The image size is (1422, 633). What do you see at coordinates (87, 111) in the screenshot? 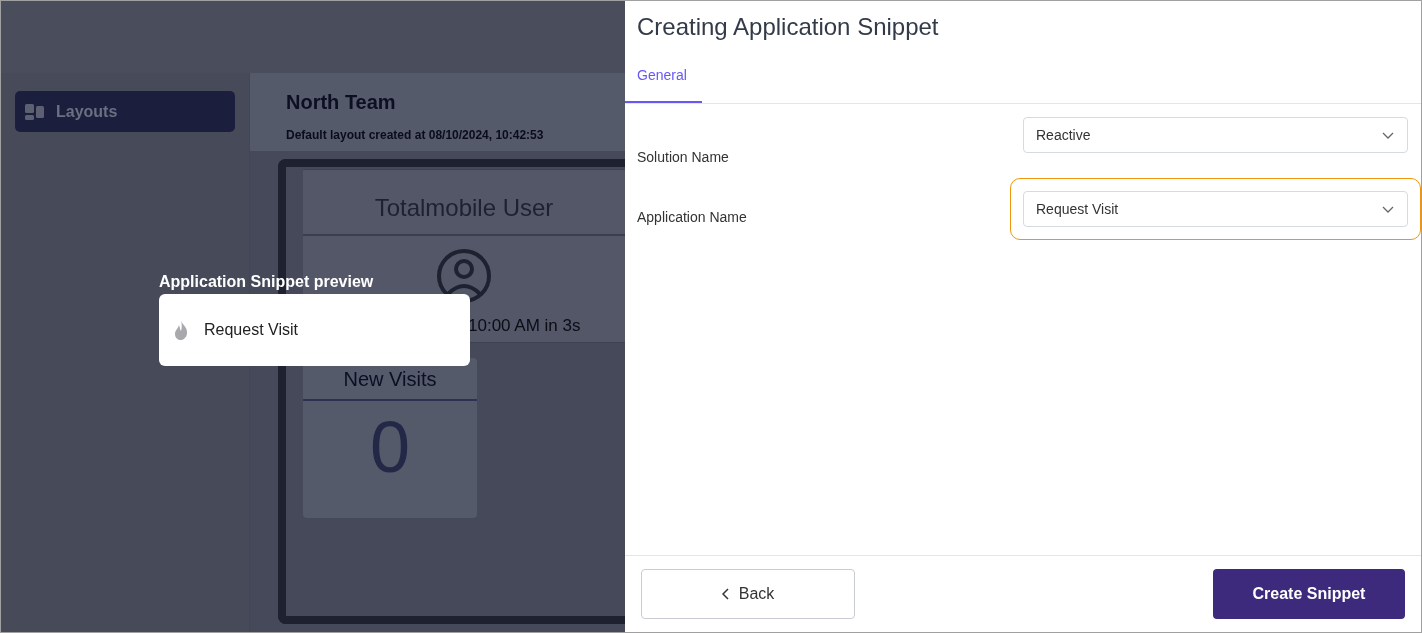
I see `sidebar-label: Layouts` at bounding box center [87, 111].